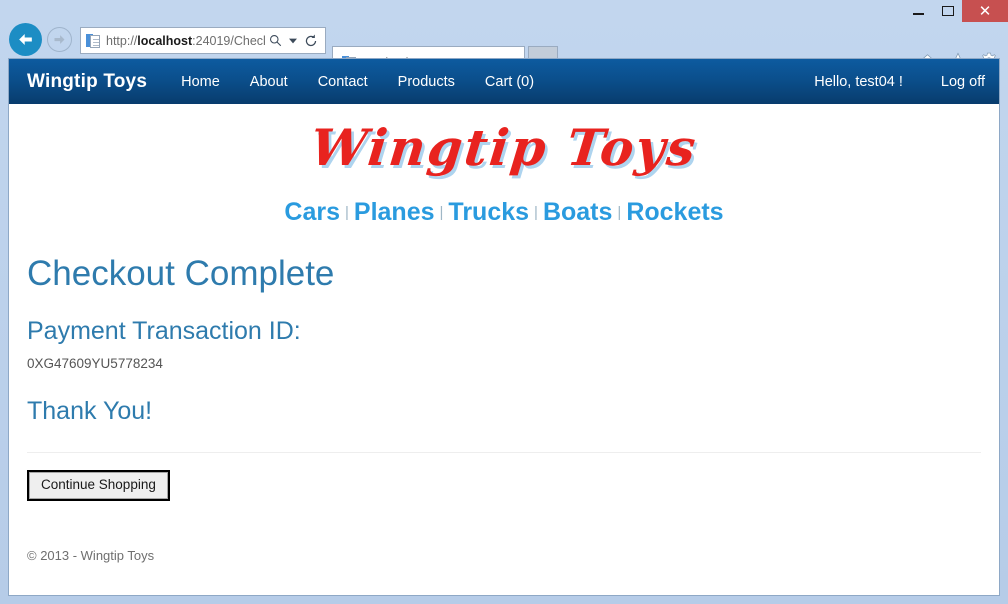 The image size is (1008, 604). What do you see at coordinates (181, 273) in the screenshot?
I see `page-title: Checkout Complete` at bounding box center [181, 273].